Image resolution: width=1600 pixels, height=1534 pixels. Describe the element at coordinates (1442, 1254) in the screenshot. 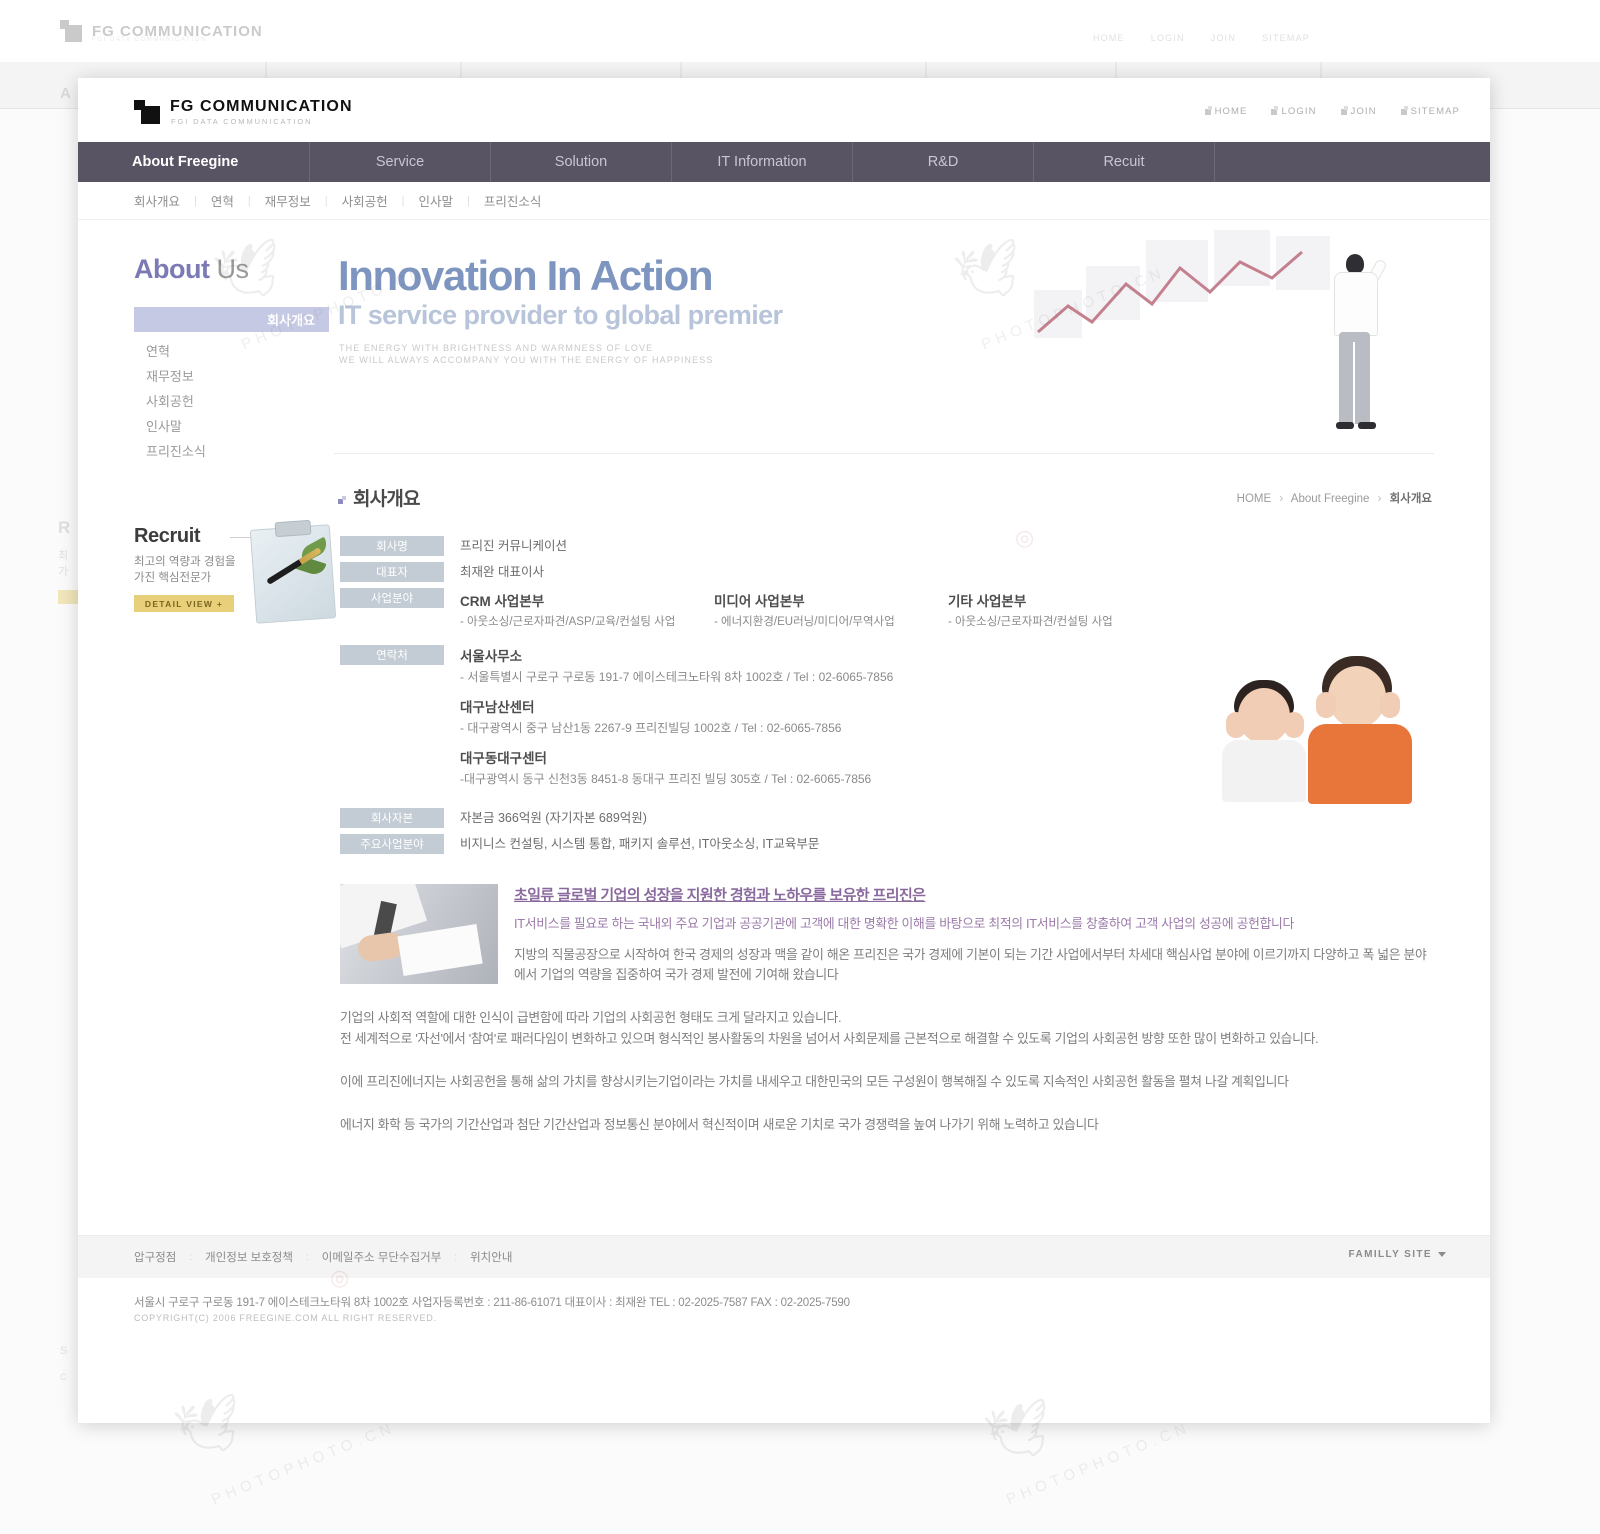

I see `chevron-down-icon` at that location.